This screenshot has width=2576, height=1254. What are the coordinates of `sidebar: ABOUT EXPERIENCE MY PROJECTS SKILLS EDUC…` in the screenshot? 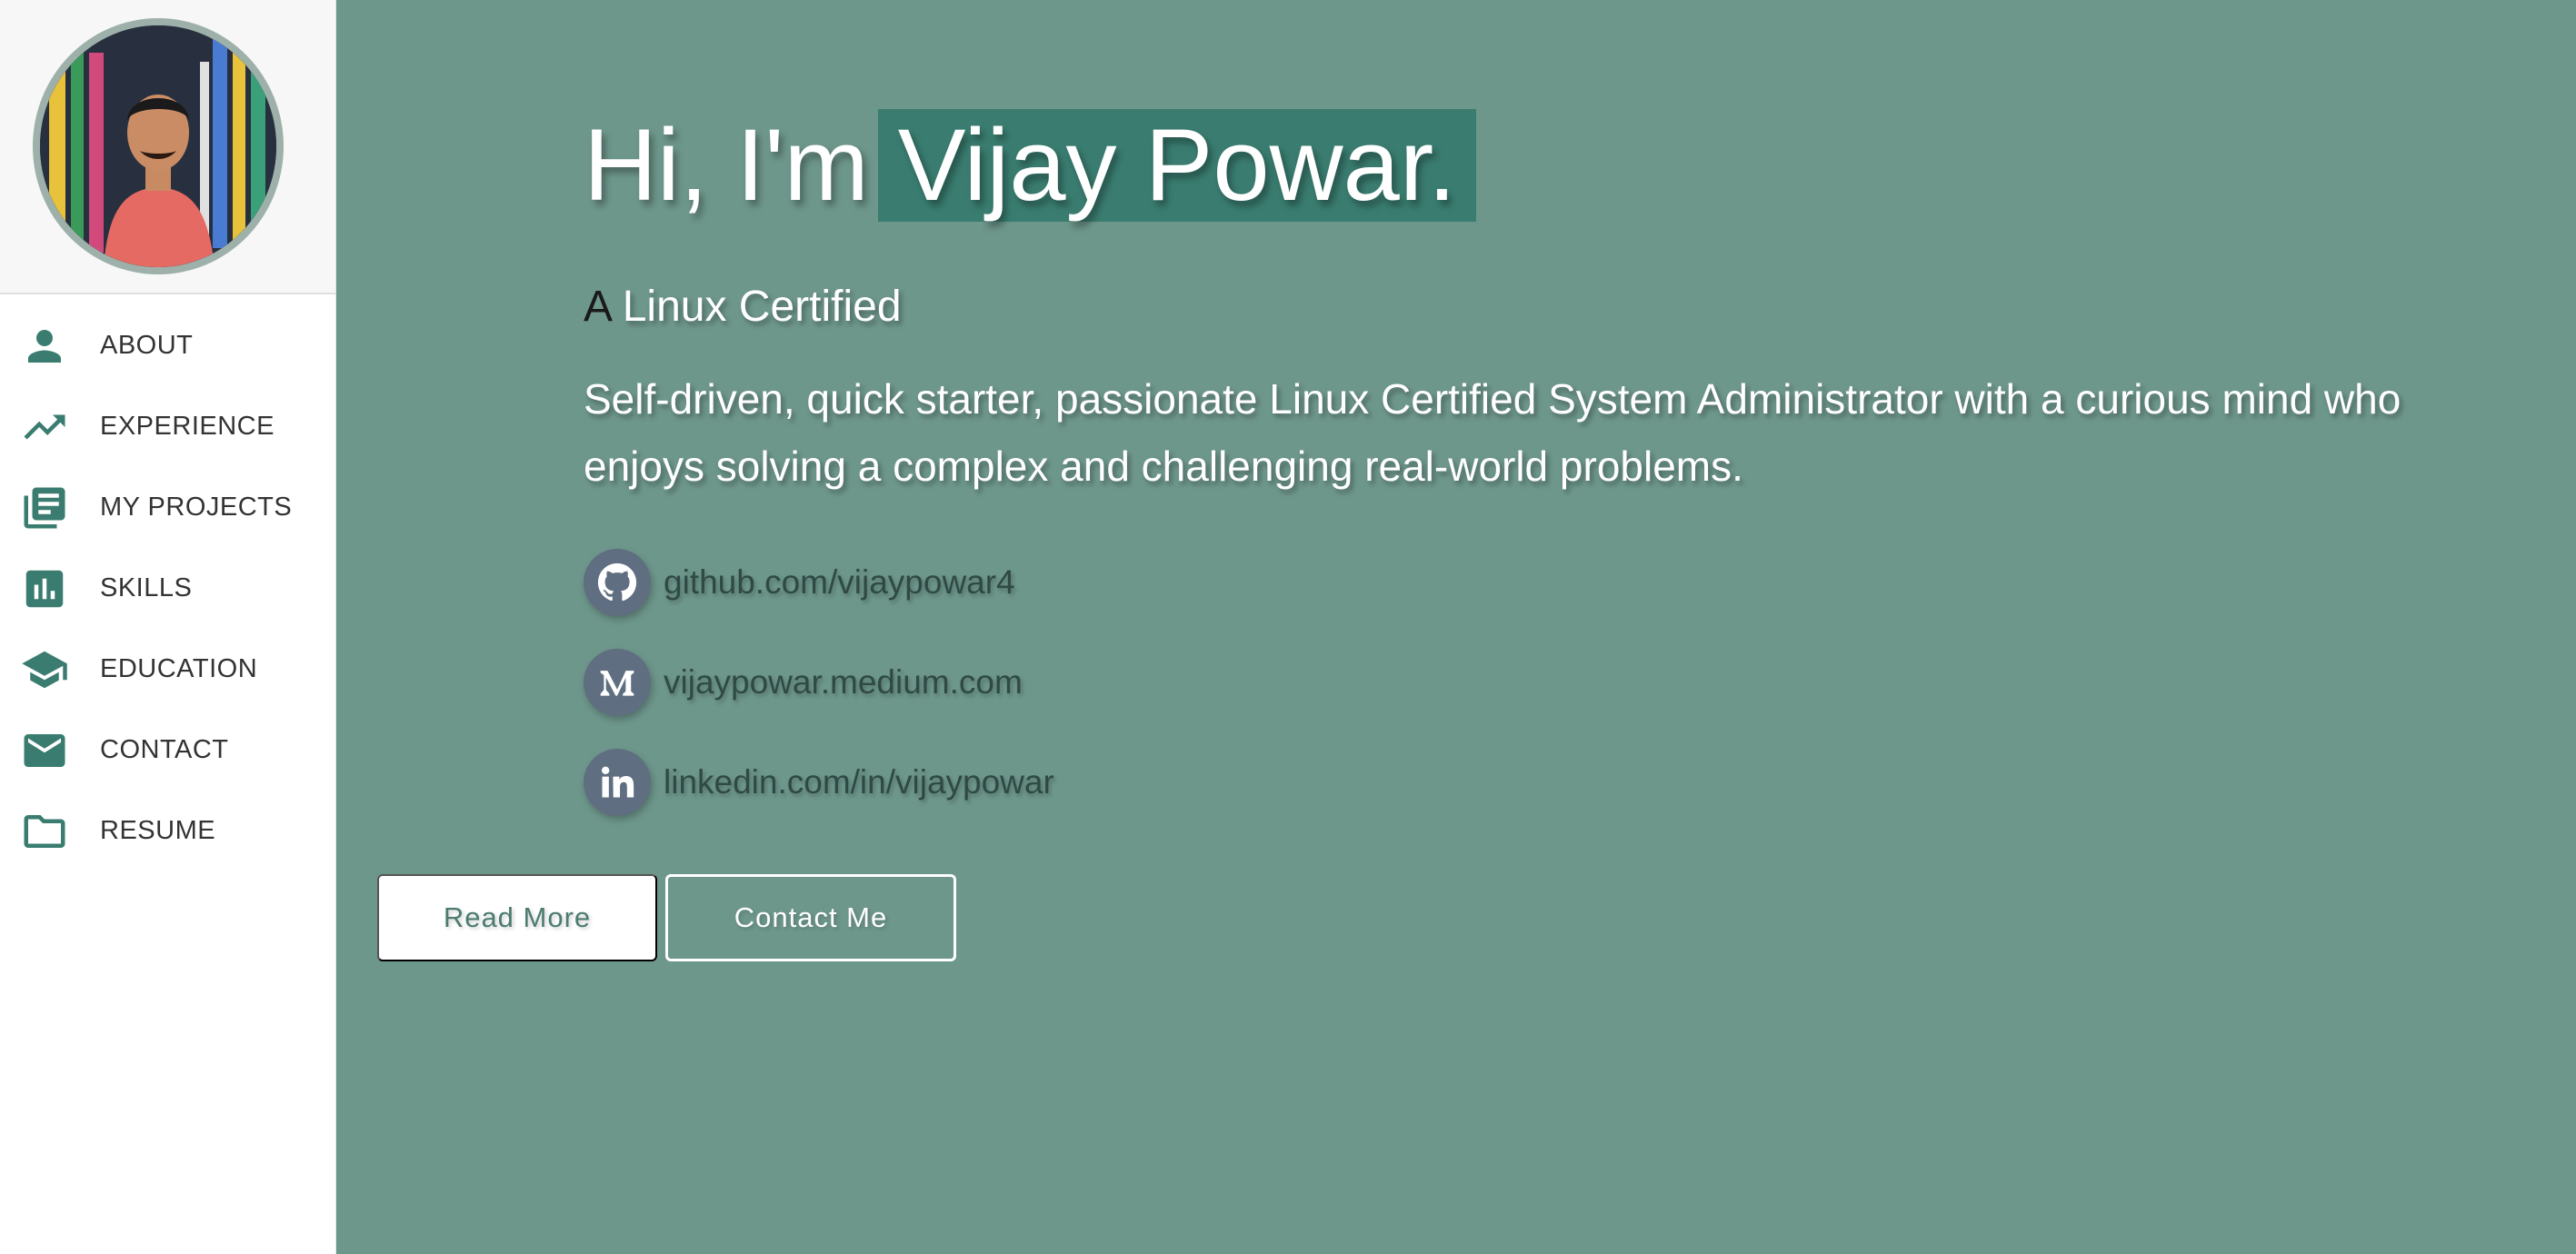 It's located at (168, 627).